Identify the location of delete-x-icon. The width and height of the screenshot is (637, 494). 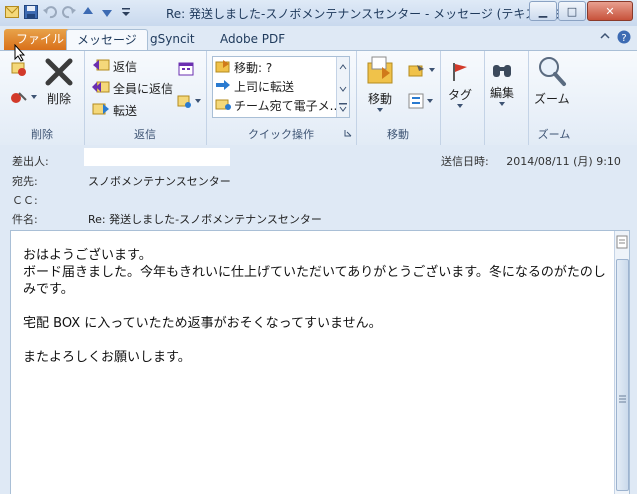
(59, 73).